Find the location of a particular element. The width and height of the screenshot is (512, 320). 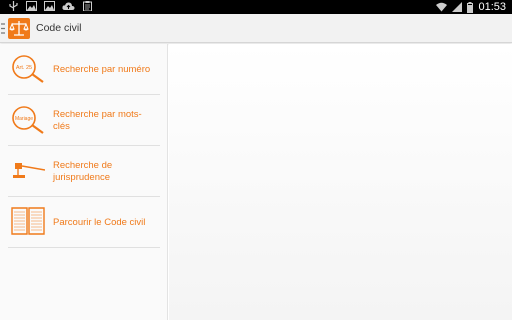

menu-item-label: Recherche de jurisprudence is located at coordinates (83, 171).